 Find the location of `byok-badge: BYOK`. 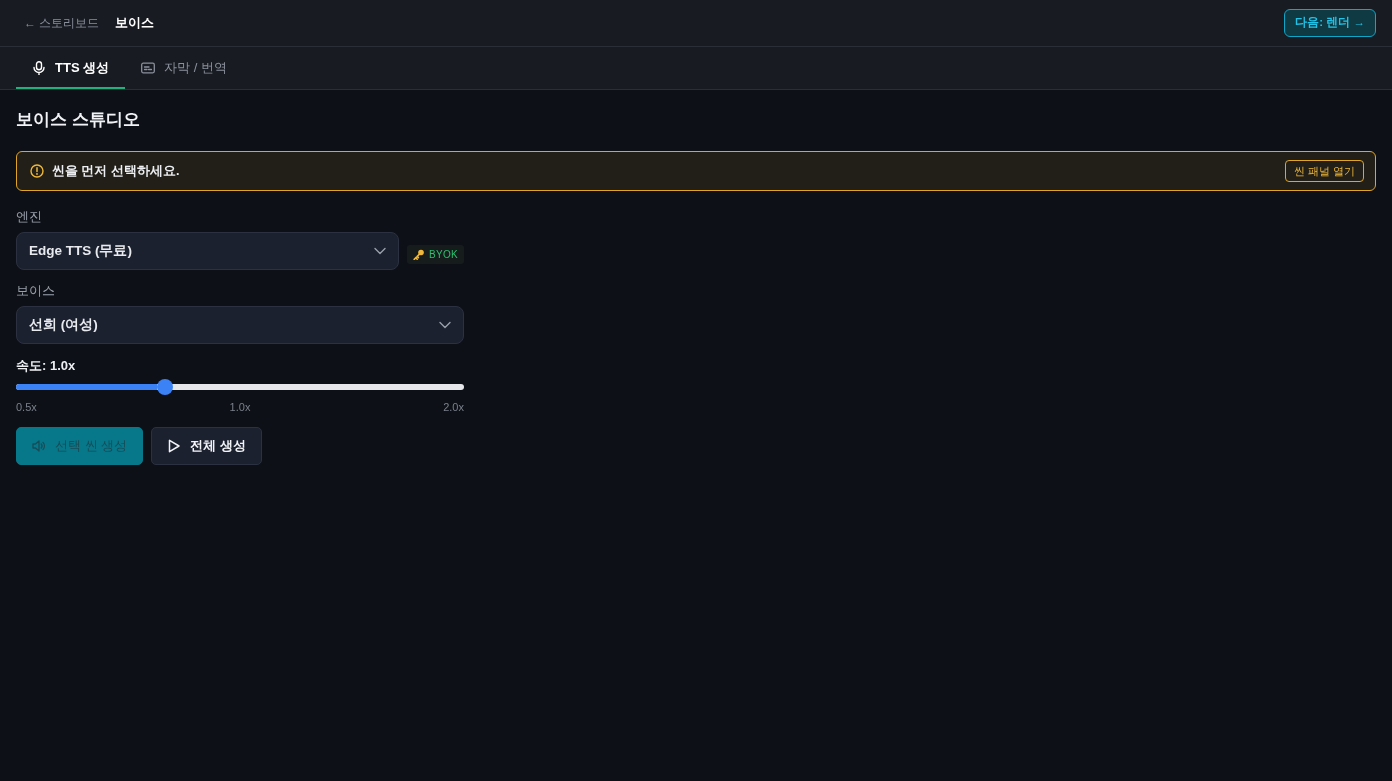

byok-badge: BYOK is located at coordinates (435, 254).